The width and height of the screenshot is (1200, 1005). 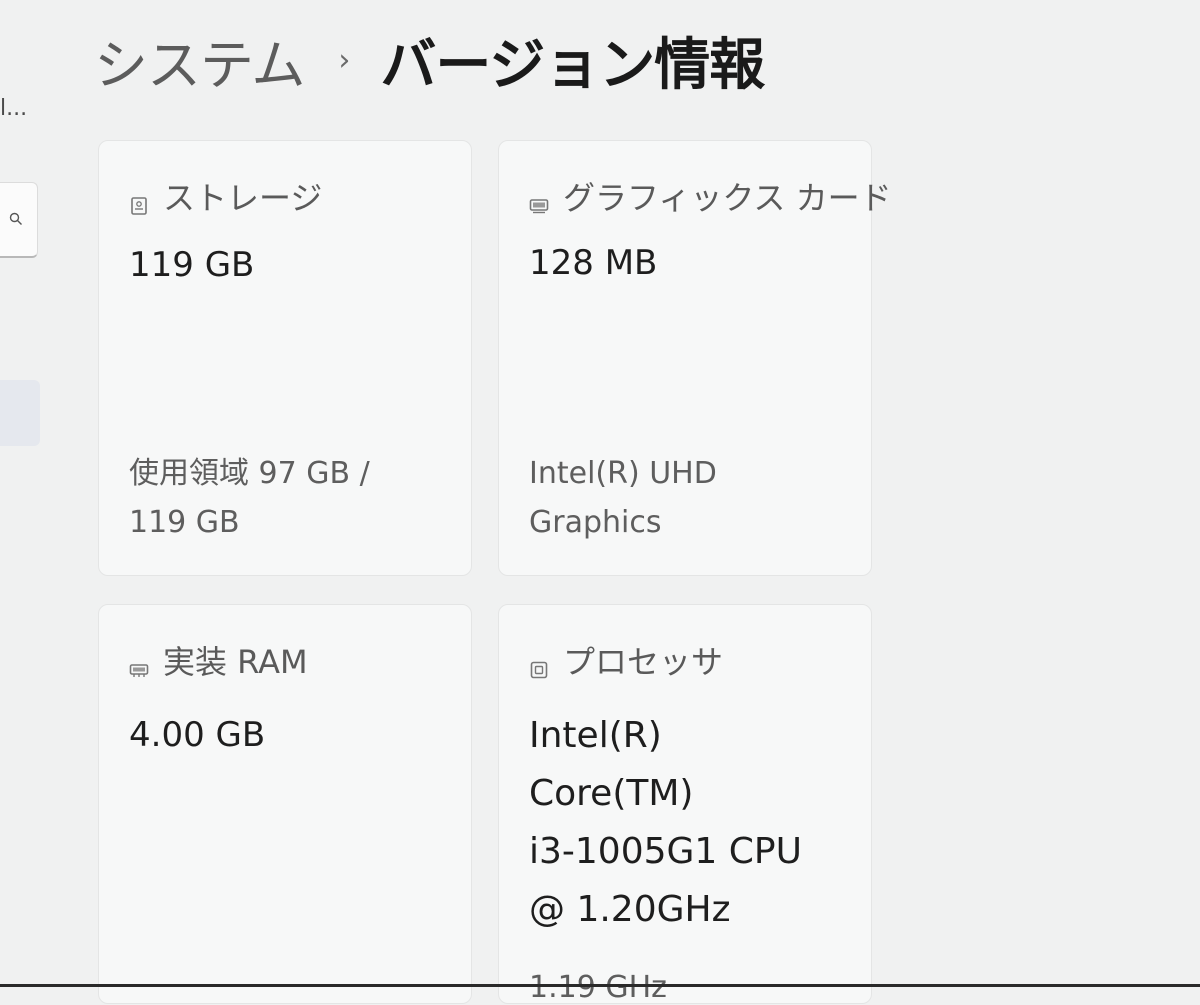 I want to click on storage-card-header: ストレージ, so click(x=225, y=196).